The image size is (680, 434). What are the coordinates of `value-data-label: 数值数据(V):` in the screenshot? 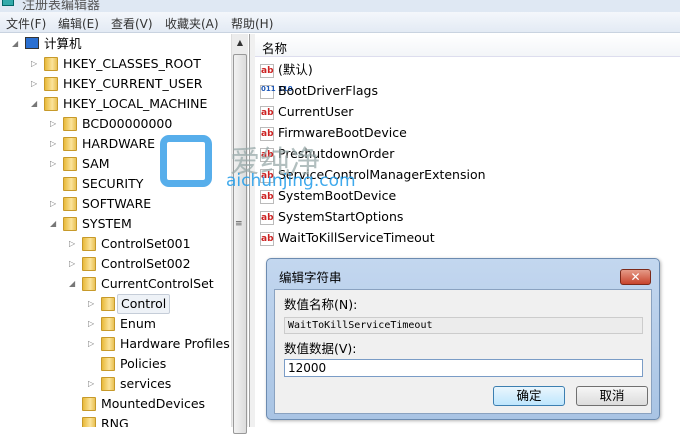 It's located at (320, 348).